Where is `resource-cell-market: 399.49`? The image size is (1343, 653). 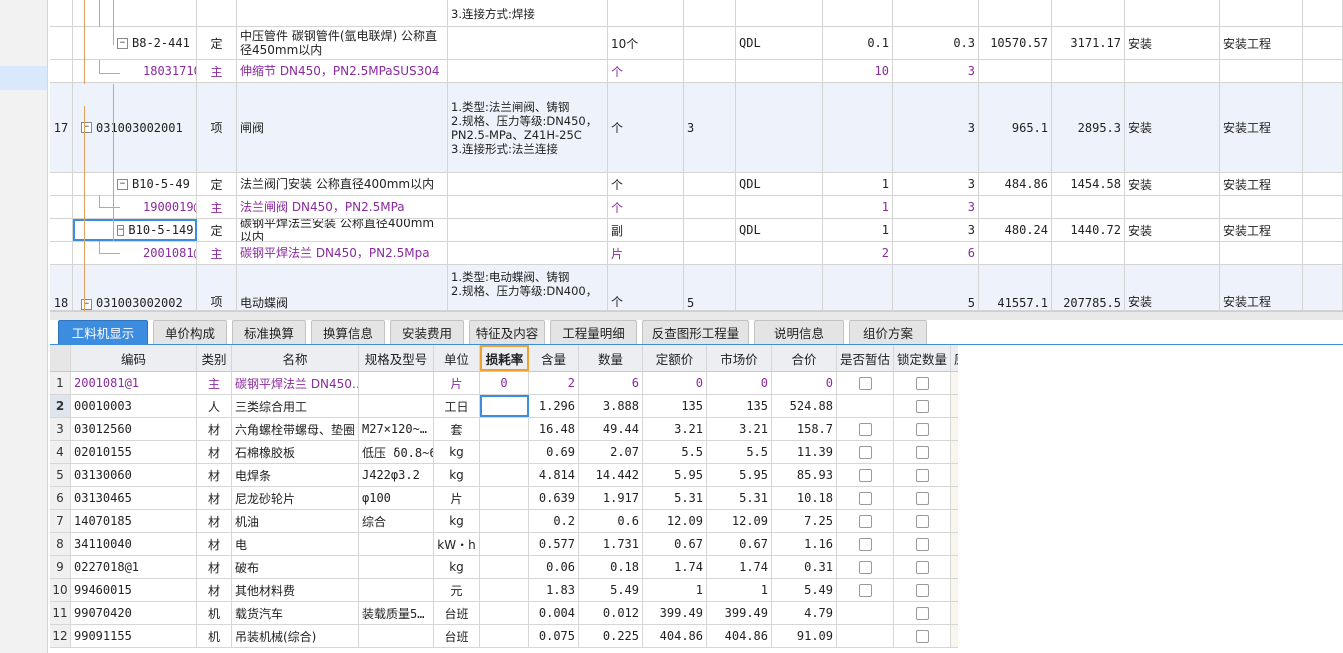 resource-cell-market: 399.49 is located at coordinates (739, 613).